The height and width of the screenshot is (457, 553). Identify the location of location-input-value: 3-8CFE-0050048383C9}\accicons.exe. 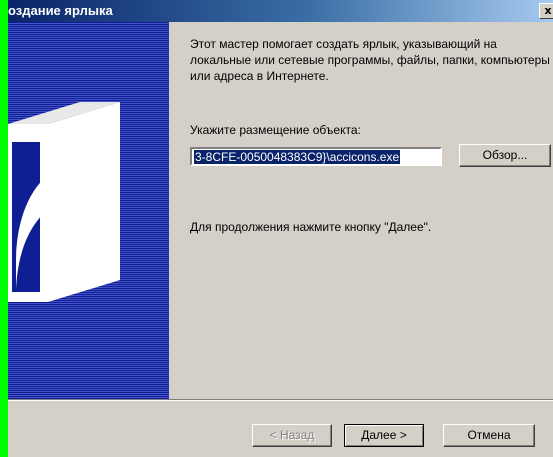
(297, 157).